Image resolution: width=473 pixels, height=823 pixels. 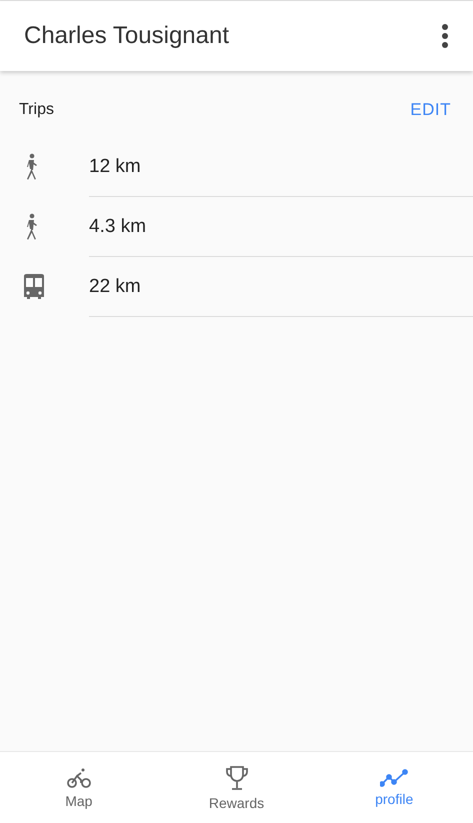 What do you see at coordinates (115, 167) in the screenshot?
I see `trip-distance: 12 km` at bounding box center [115, 167].